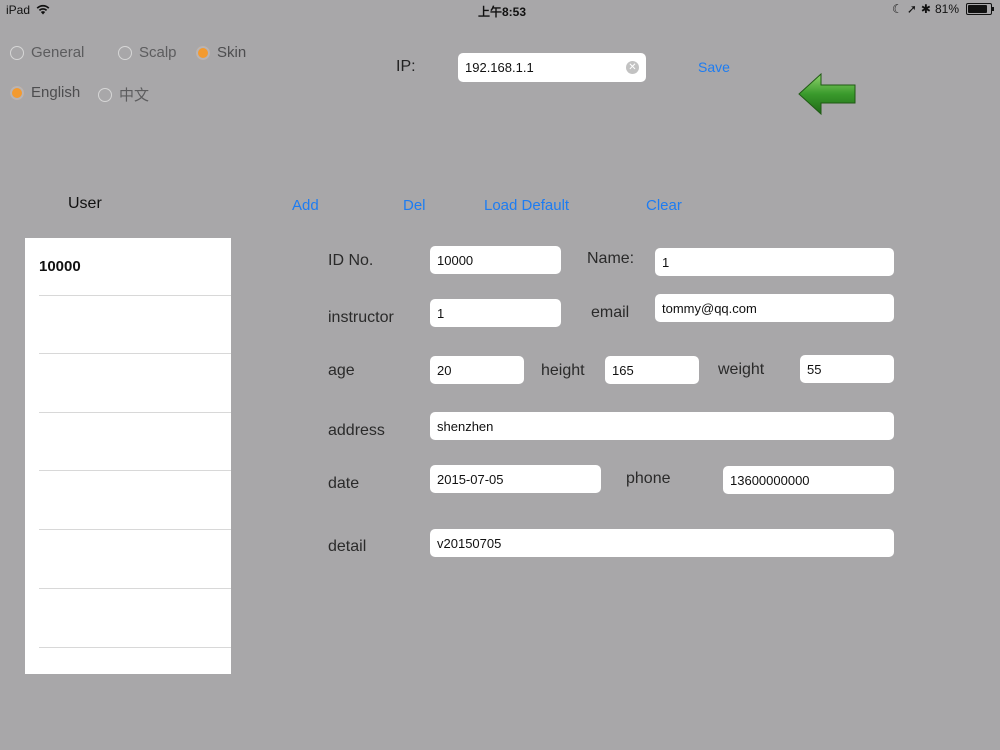 Image resolution: width=1000 pixels, height=750 pixels. I want to click on email-label: email, so click(610, 312).